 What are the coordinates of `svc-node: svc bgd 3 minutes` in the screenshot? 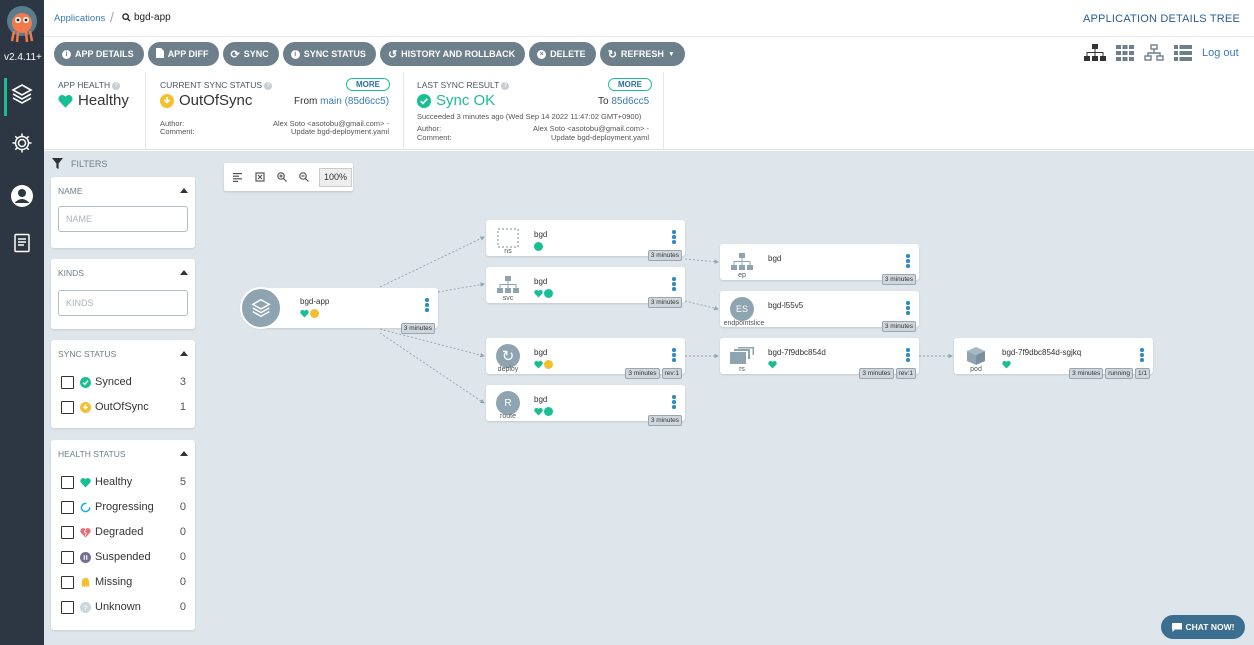 It's located at (585, 287).